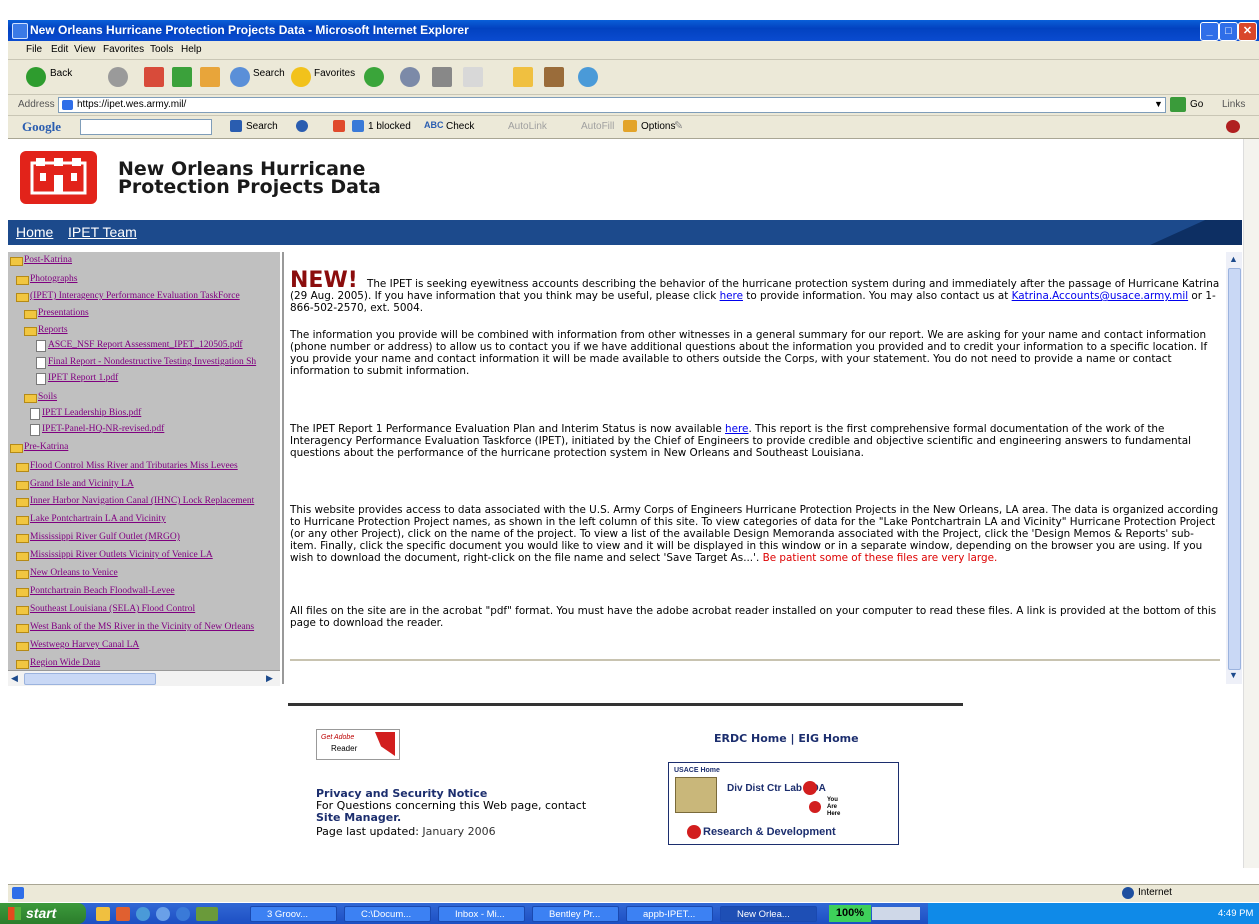 The height and width of the screenshot is (924, 1259). I want to click on mail-icon, so click(410, 77).